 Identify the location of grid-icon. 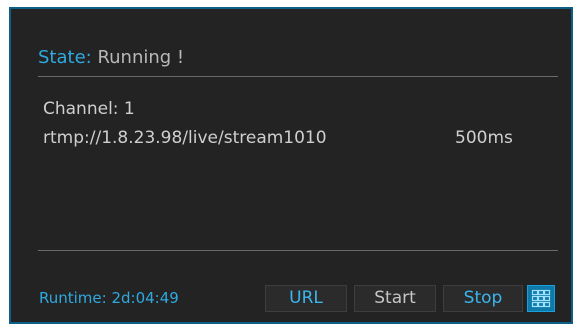
(541, 298).